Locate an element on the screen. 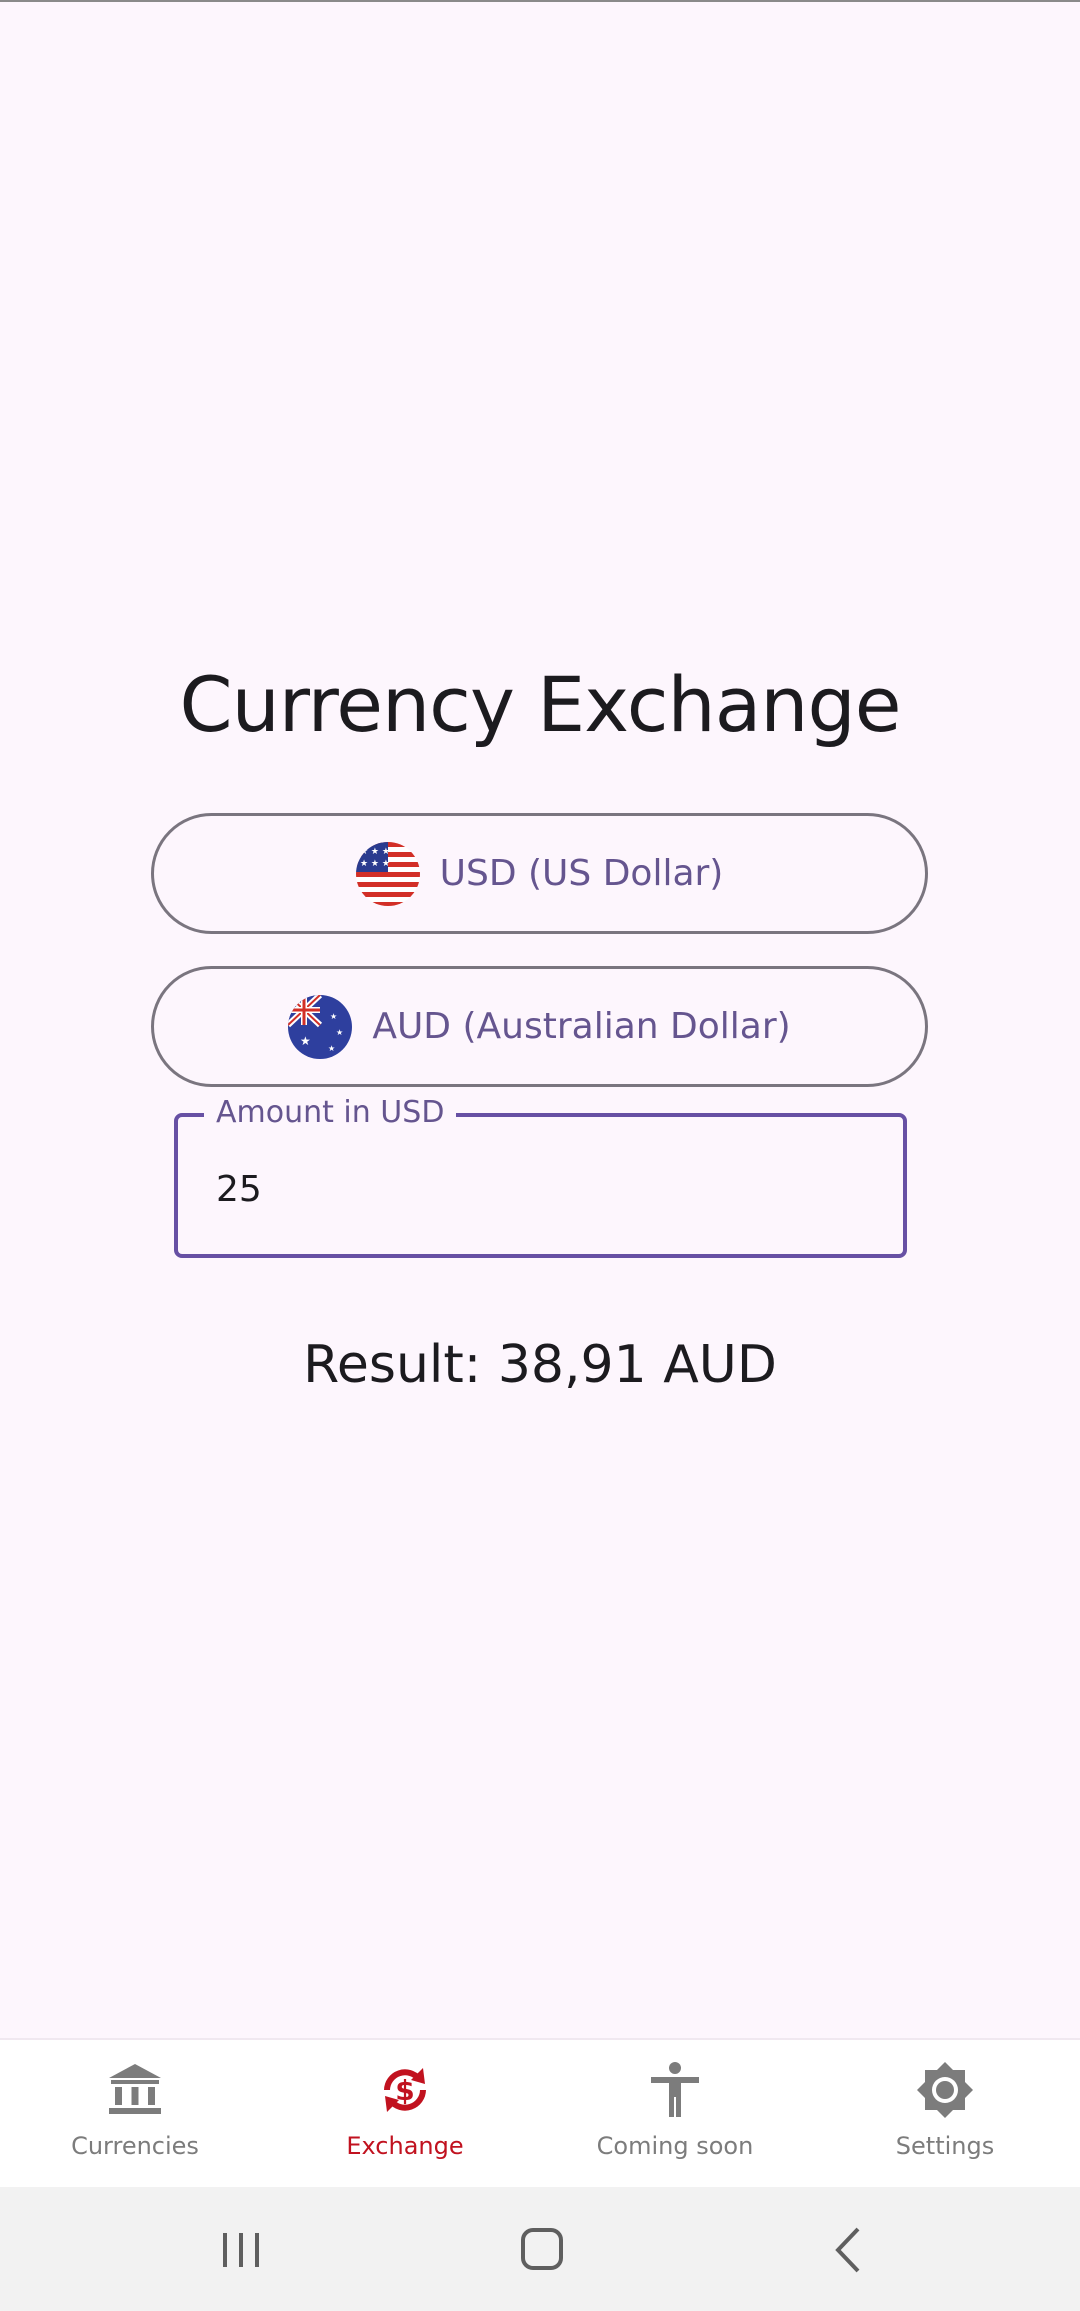  nav-label-coming-soon: Coming soon is located at coordinates (675, 2146).